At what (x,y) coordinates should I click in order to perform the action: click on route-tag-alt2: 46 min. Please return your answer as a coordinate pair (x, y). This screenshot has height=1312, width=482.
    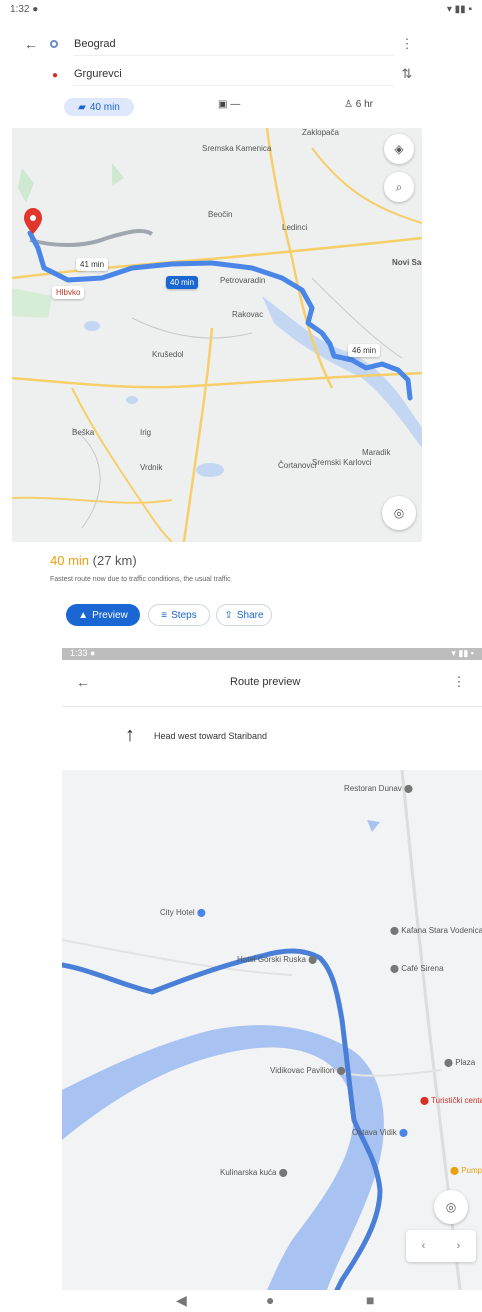
    Looking at the image, I should click on (364, 350).